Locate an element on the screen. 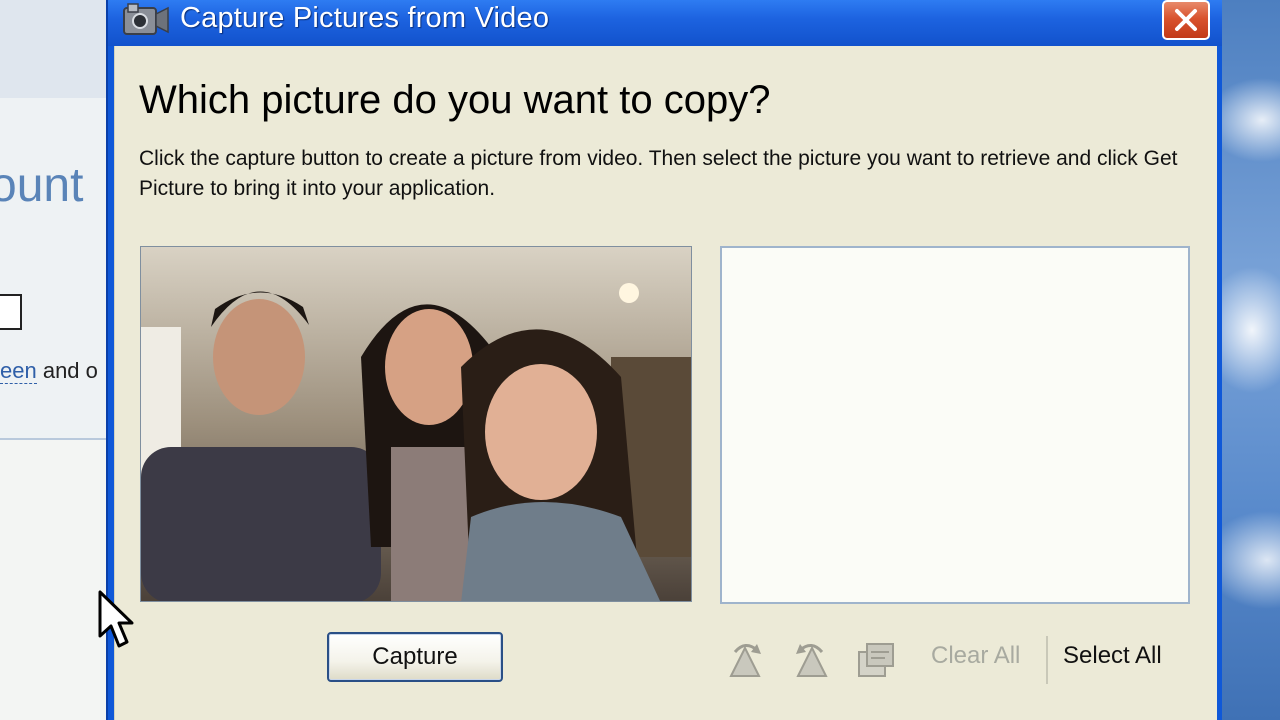 This screenshot has width=1280, height=720. mouse-cursor-icon is located at coordinates (116, 619).